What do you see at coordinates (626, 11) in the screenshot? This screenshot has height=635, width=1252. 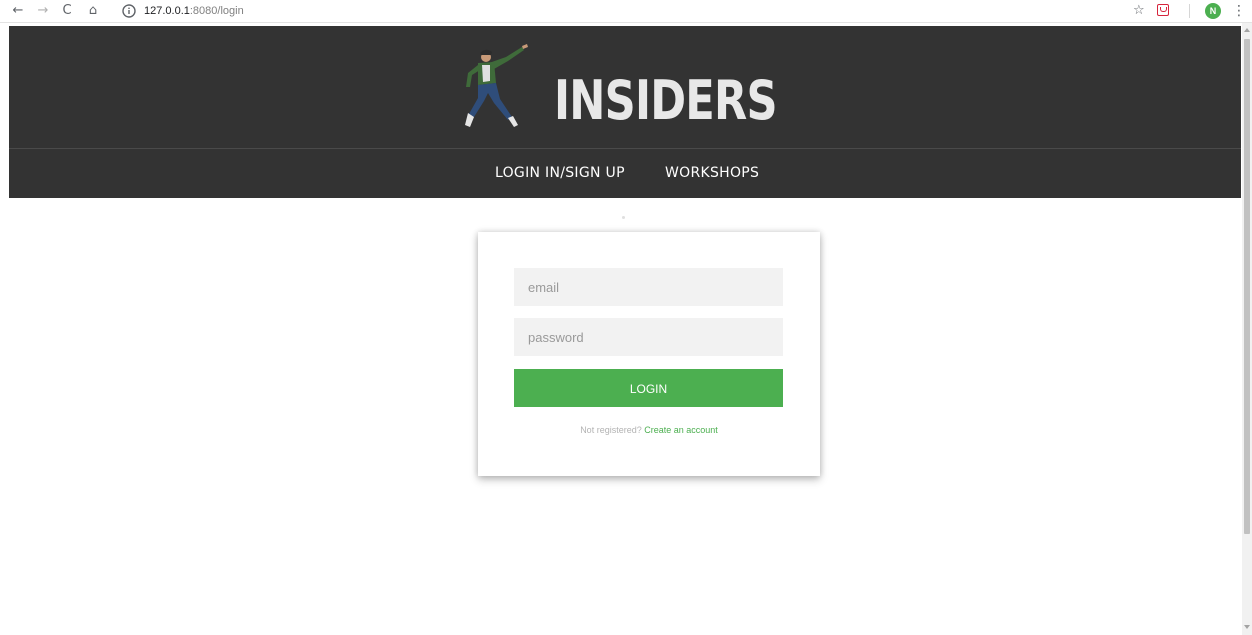 I see `browser-toolbar: ← → C ⌂ 127.0.0.1:8080/login ☆ N ⋮` at bounding box center [626, 11].